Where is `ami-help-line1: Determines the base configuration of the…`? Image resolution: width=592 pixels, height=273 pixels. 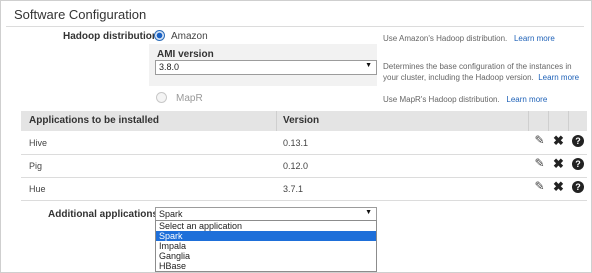 ami-help-line1: Determines the base configuration of the… is located at coordinates (477, 66).